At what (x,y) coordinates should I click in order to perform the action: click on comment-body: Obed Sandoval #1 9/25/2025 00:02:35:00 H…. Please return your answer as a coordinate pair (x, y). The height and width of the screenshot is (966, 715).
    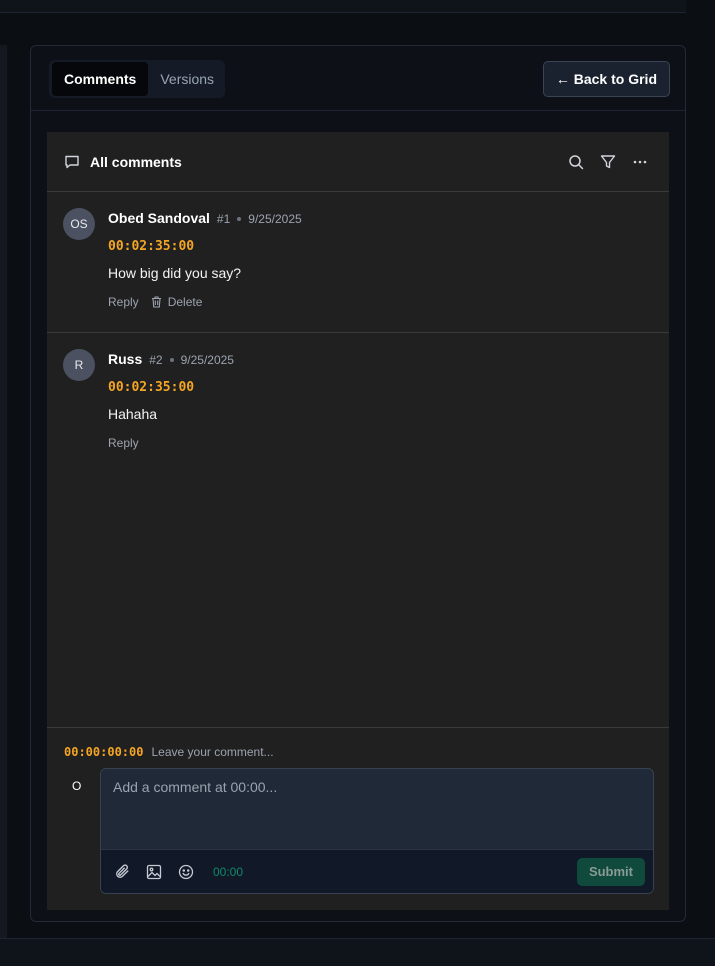
    Looking at the image, I should click on (383, 259).